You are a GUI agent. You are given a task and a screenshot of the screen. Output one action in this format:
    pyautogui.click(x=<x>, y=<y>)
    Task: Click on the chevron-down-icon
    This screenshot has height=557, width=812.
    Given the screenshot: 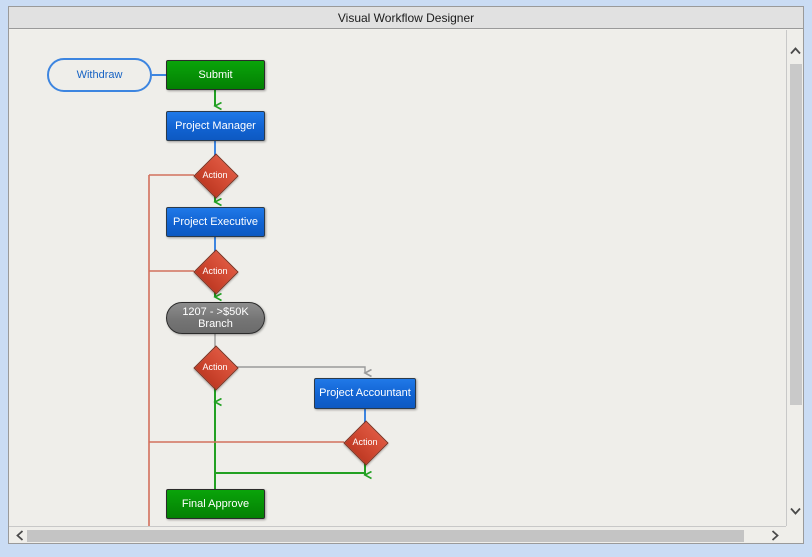 What is the action you would take?
    pyautogui.click(x=795, y=511)
    